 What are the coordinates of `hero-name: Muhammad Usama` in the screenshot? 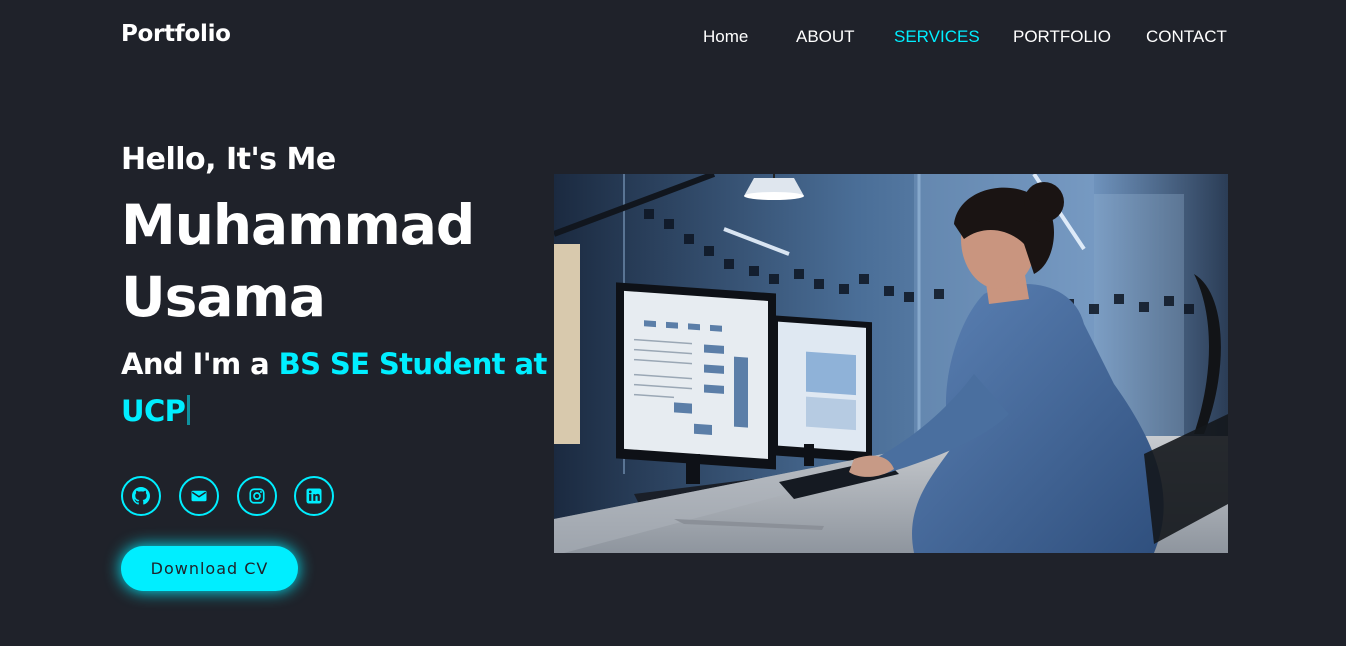 It's located at (298, 261).